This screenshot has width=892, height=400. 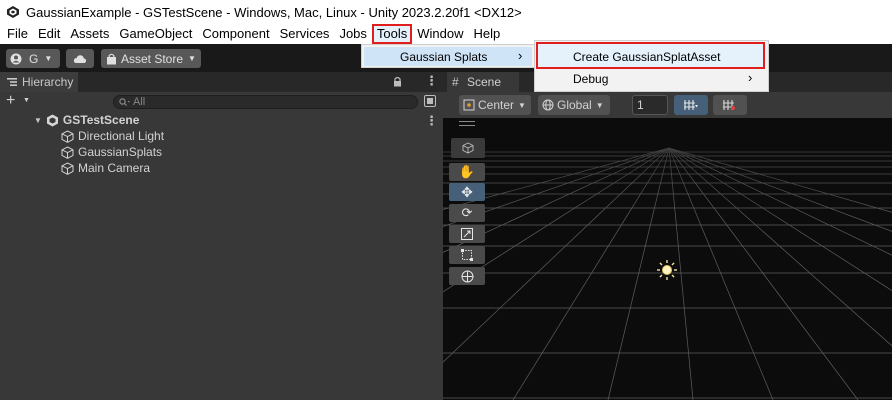 What do you see at coordinates (397, 81) in the screenshot?
I see `lock-icon` at bounding box center [397, 81].